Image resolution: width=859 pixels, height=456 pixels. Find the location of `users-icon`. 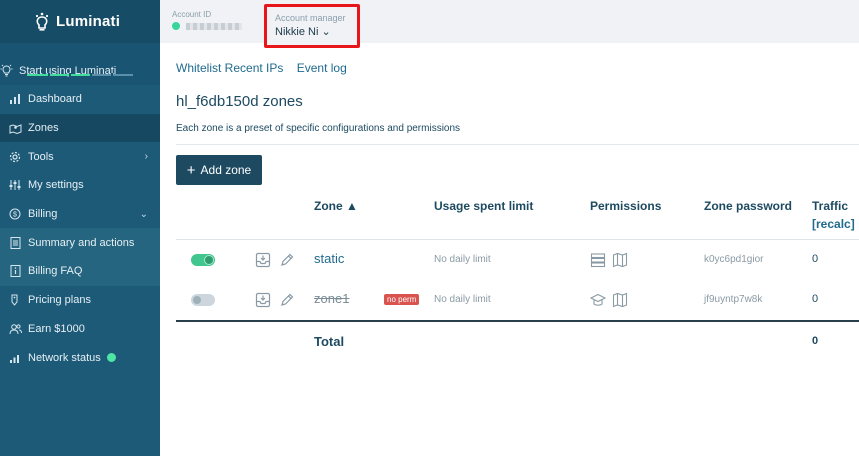

users-icon is located at coordinates (15, 329).